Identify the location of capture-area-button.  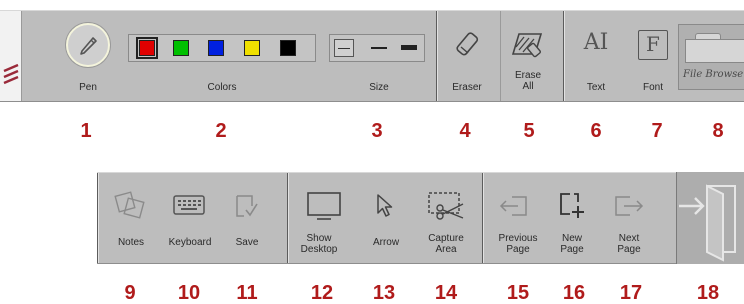
(446, 206).